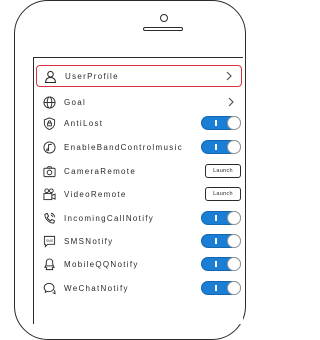 The image size is (320, 340). What do you see at coordinates (139, 194) in the screenshot?
I see `menu-item-video-remote: VideoRemote Launch` at bounding box center [139, 194].